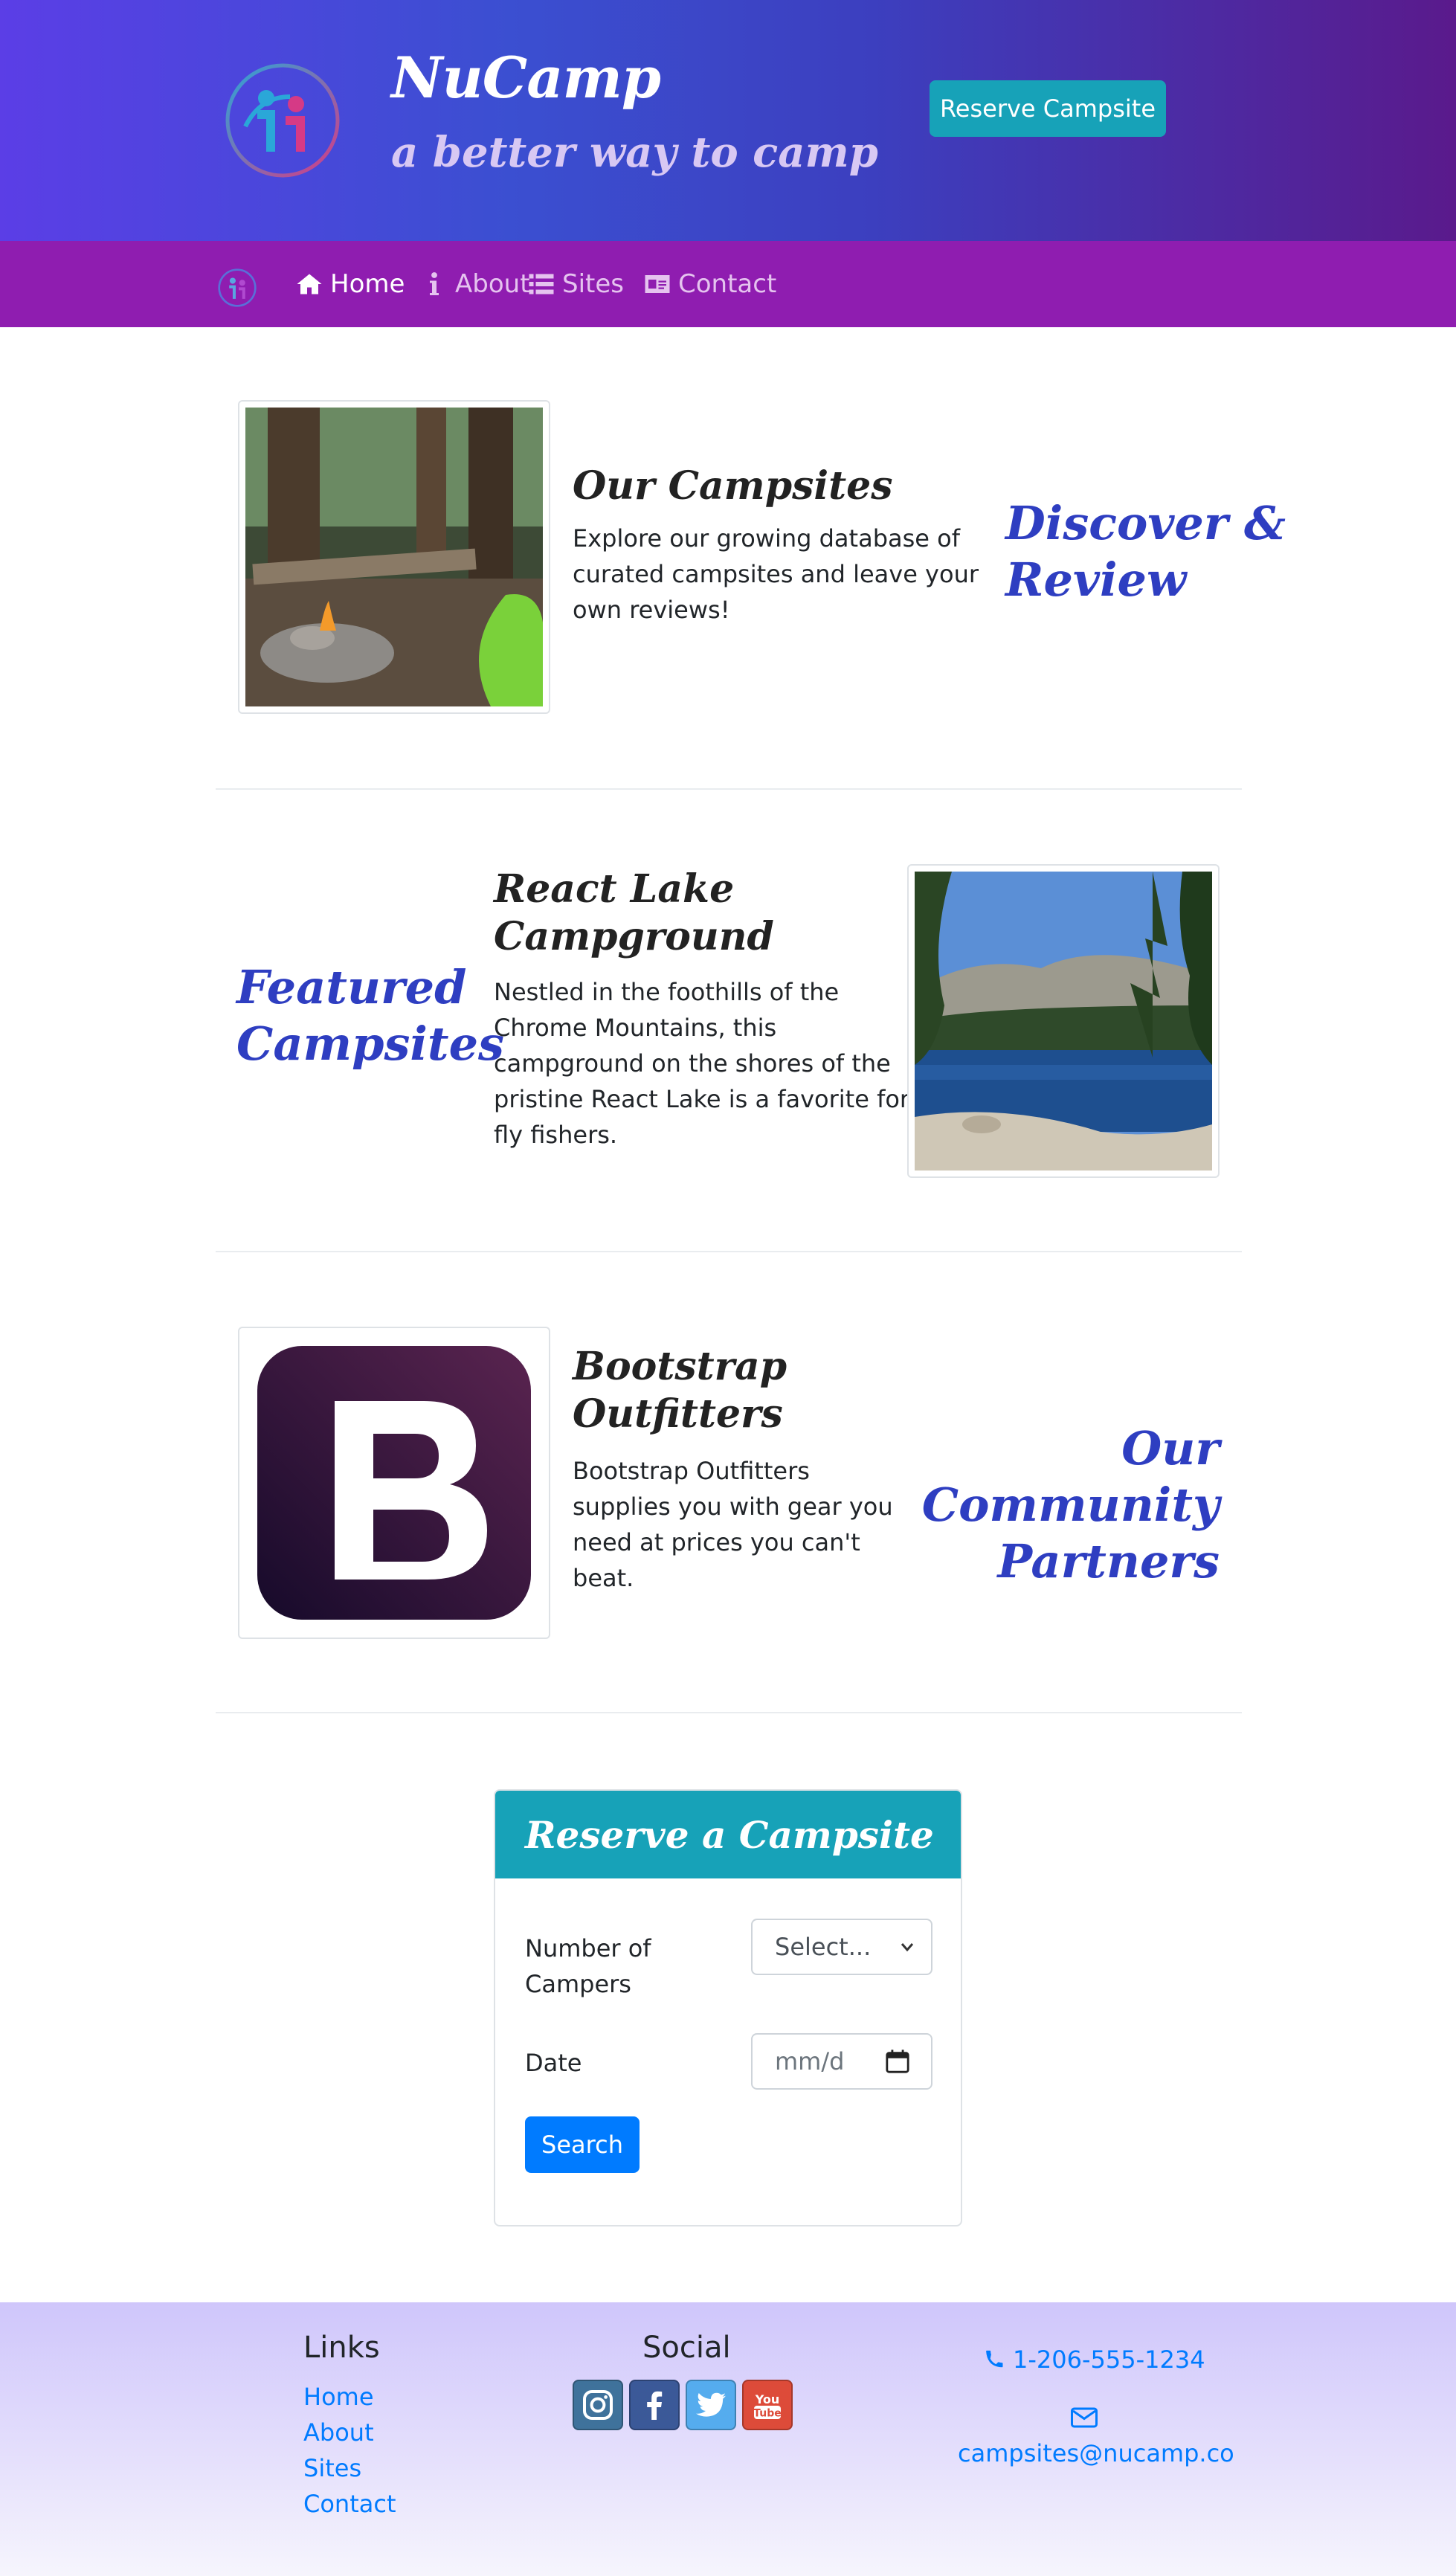 The image size is (1456, 2576). What do you see at coordinates (582, 2144) in the screenshot?
I see `search-button: Search` at bounding box center [582, 2144].